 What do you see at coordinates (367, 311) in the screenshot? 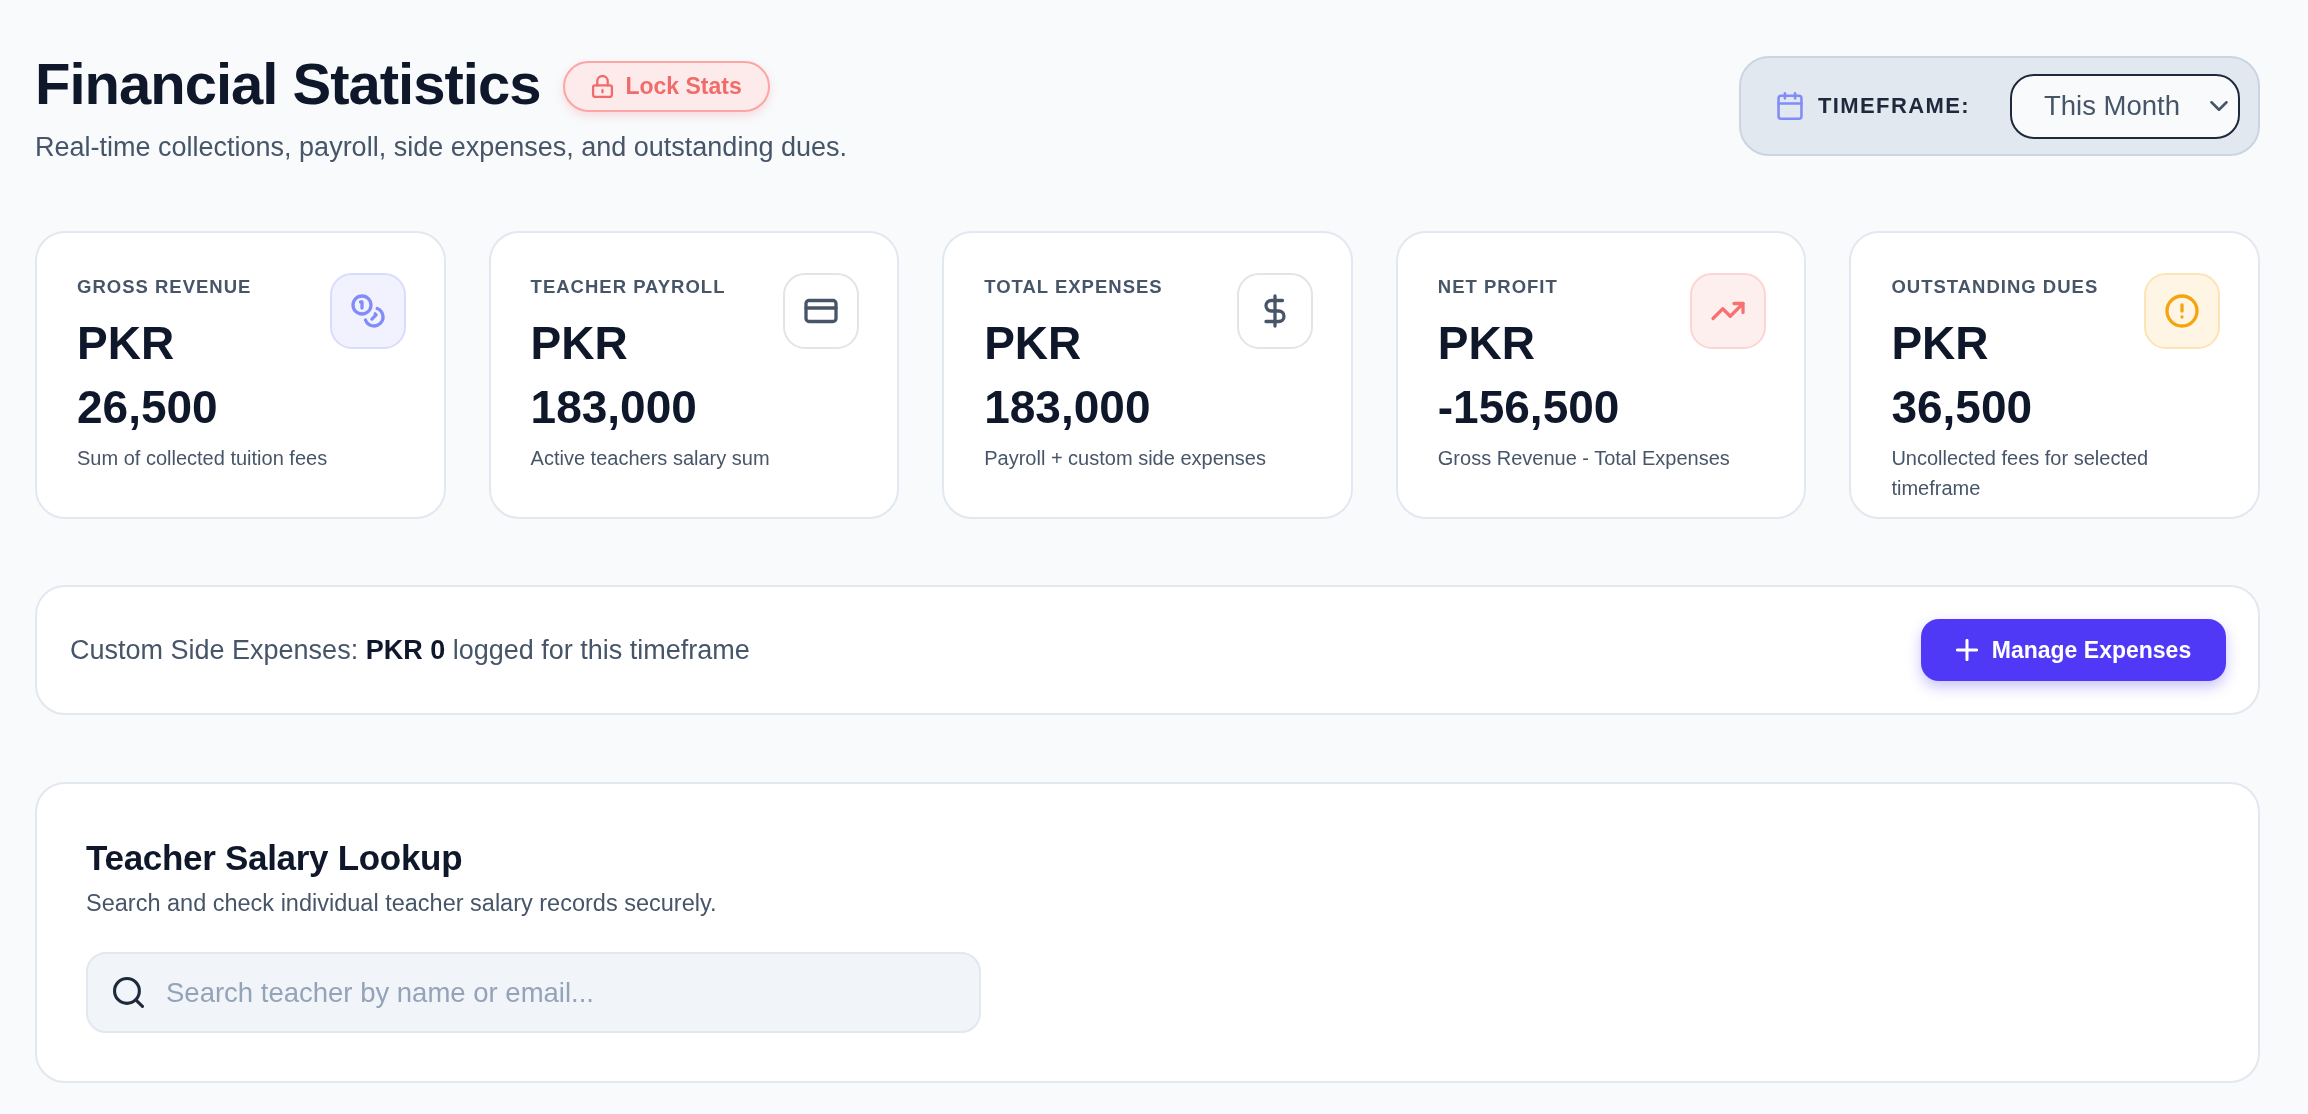
I see `coins-icon` at bounding box center [367, 311].